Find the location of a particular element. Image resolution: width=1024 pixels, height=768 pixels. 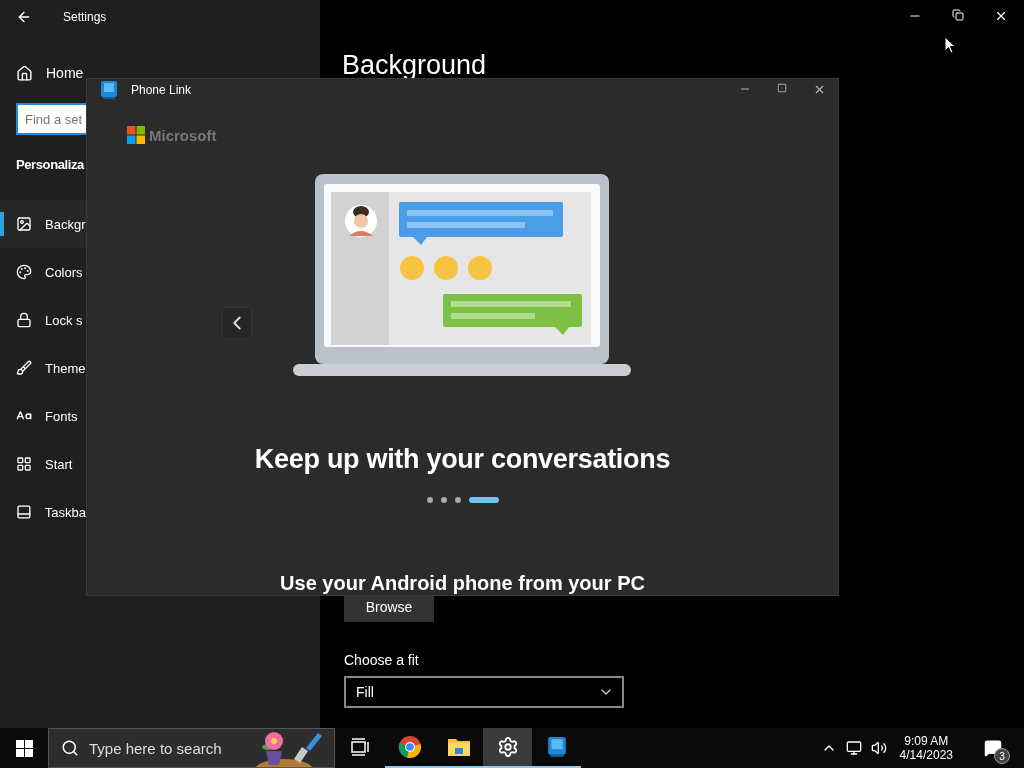

sidebar-item: Fonts is located at coordinates (43, 416).